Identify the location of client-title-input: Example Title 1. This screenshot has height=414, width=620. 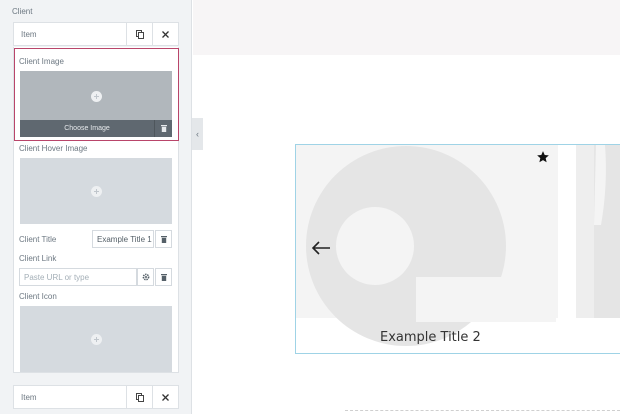
(123, 239).